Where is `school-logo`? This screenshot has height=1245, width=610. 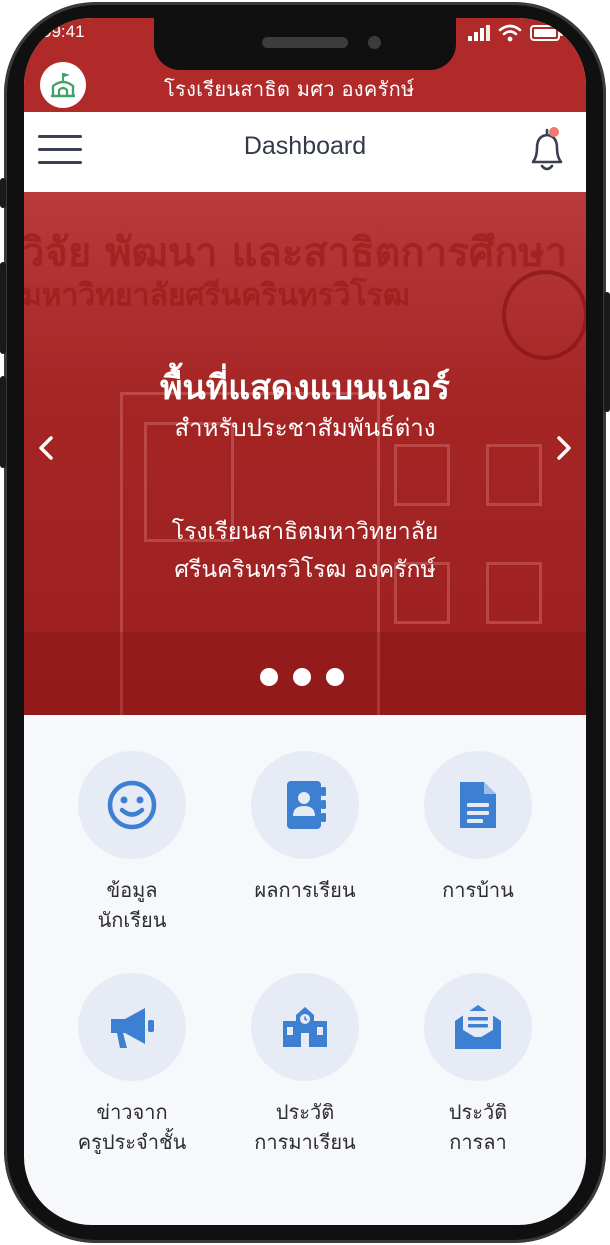 school-logo is located at coordinates (63, 85).